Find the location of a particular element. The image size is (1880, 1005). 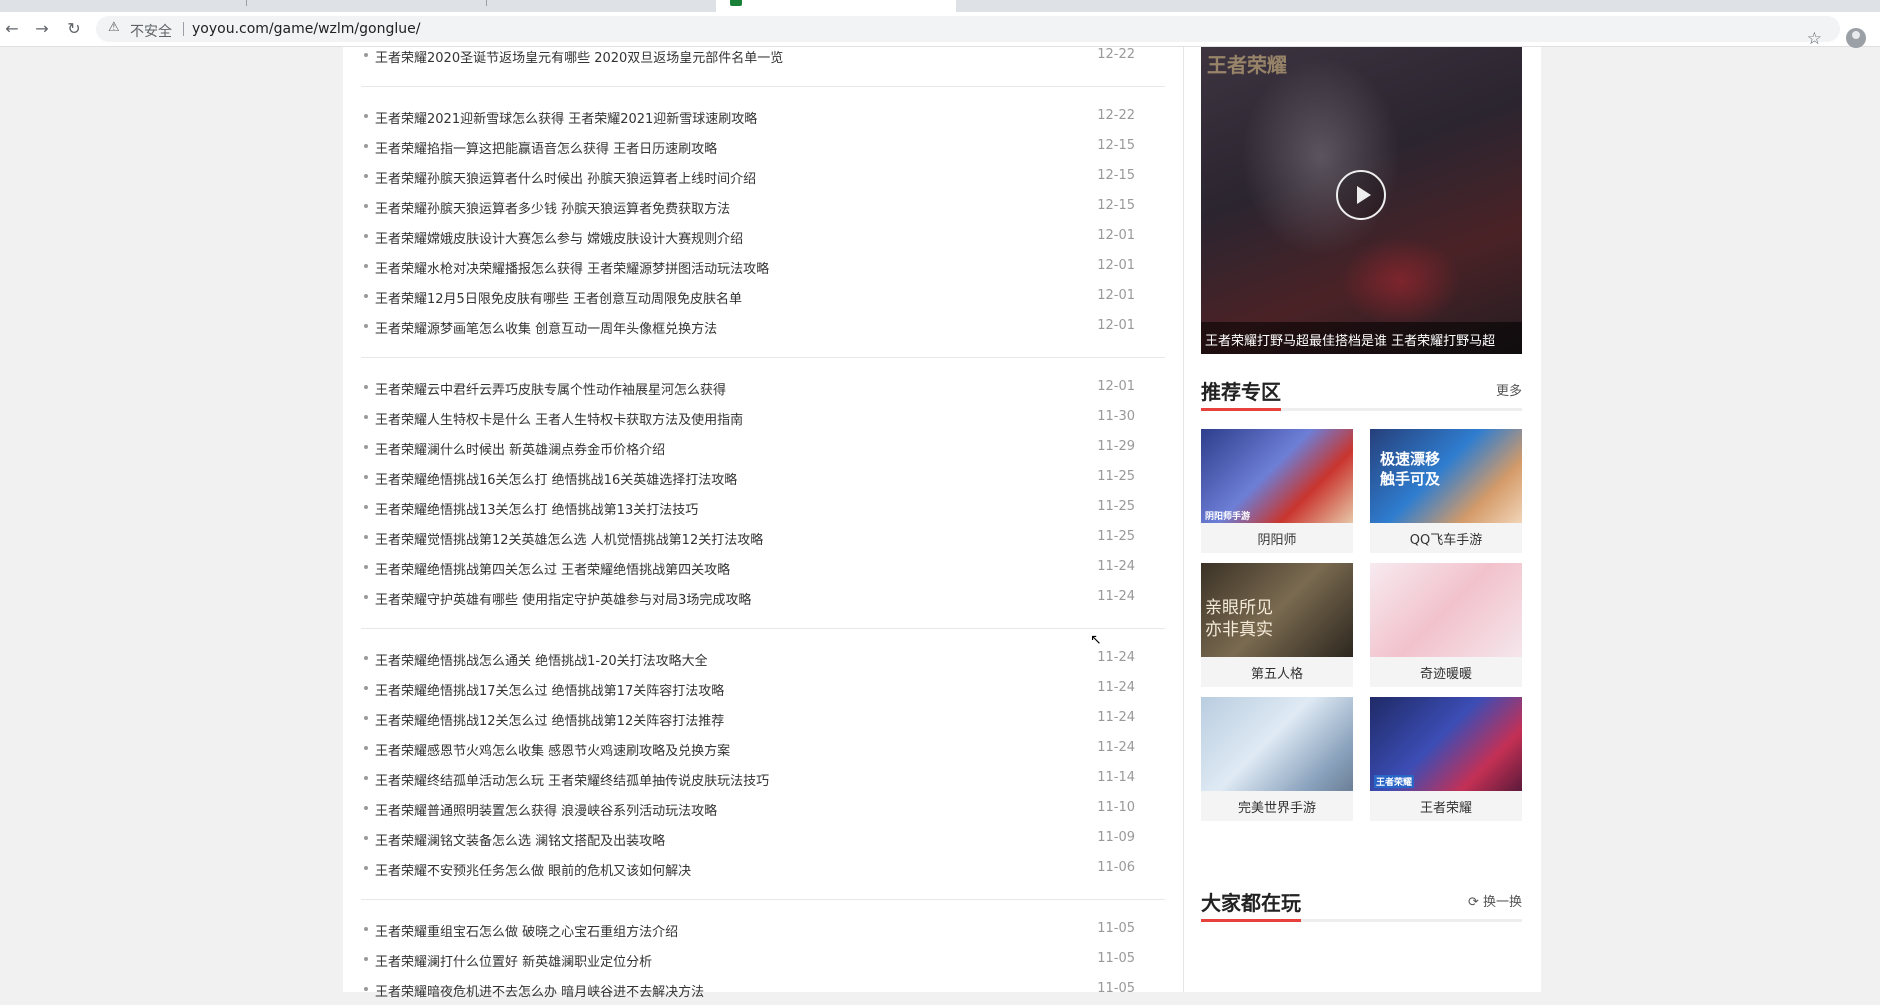

zone-name: 阴阳师 is located at coordinates (1277, 538).